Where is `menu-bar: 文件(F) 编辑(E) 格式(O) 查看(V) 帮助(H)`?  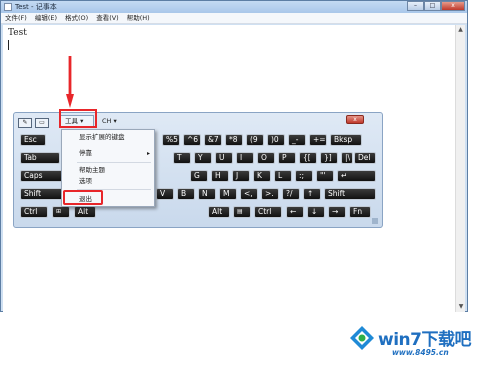 menu-bar: 文件(F) 编辑(E) 格式(O) 查看(V) 帮助(H) is located at coordinates (234, 18).